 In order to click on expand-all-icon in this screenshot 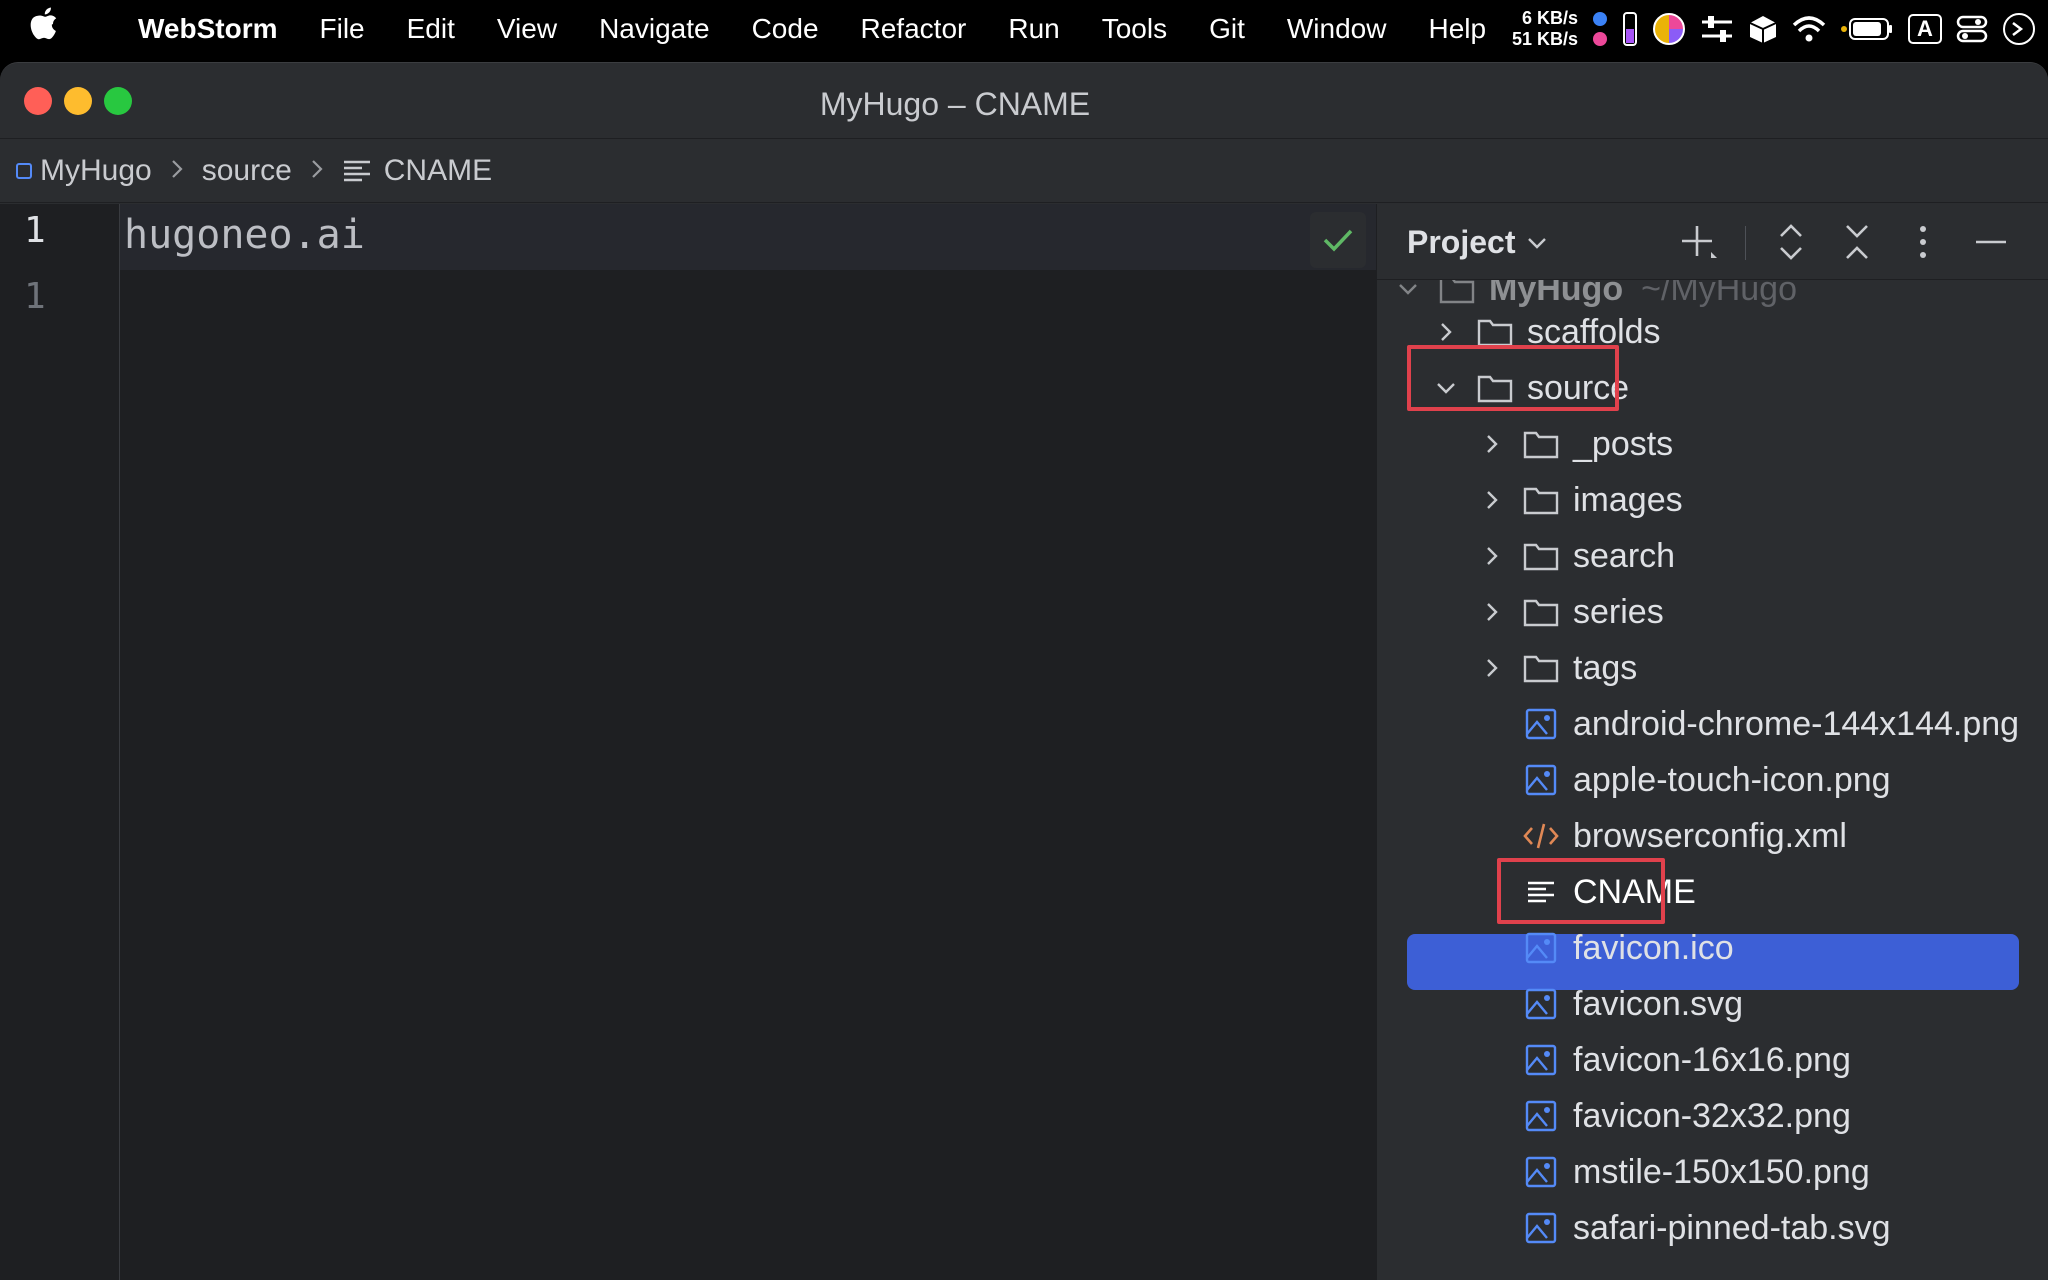, I will do `click(1791, 242)`.